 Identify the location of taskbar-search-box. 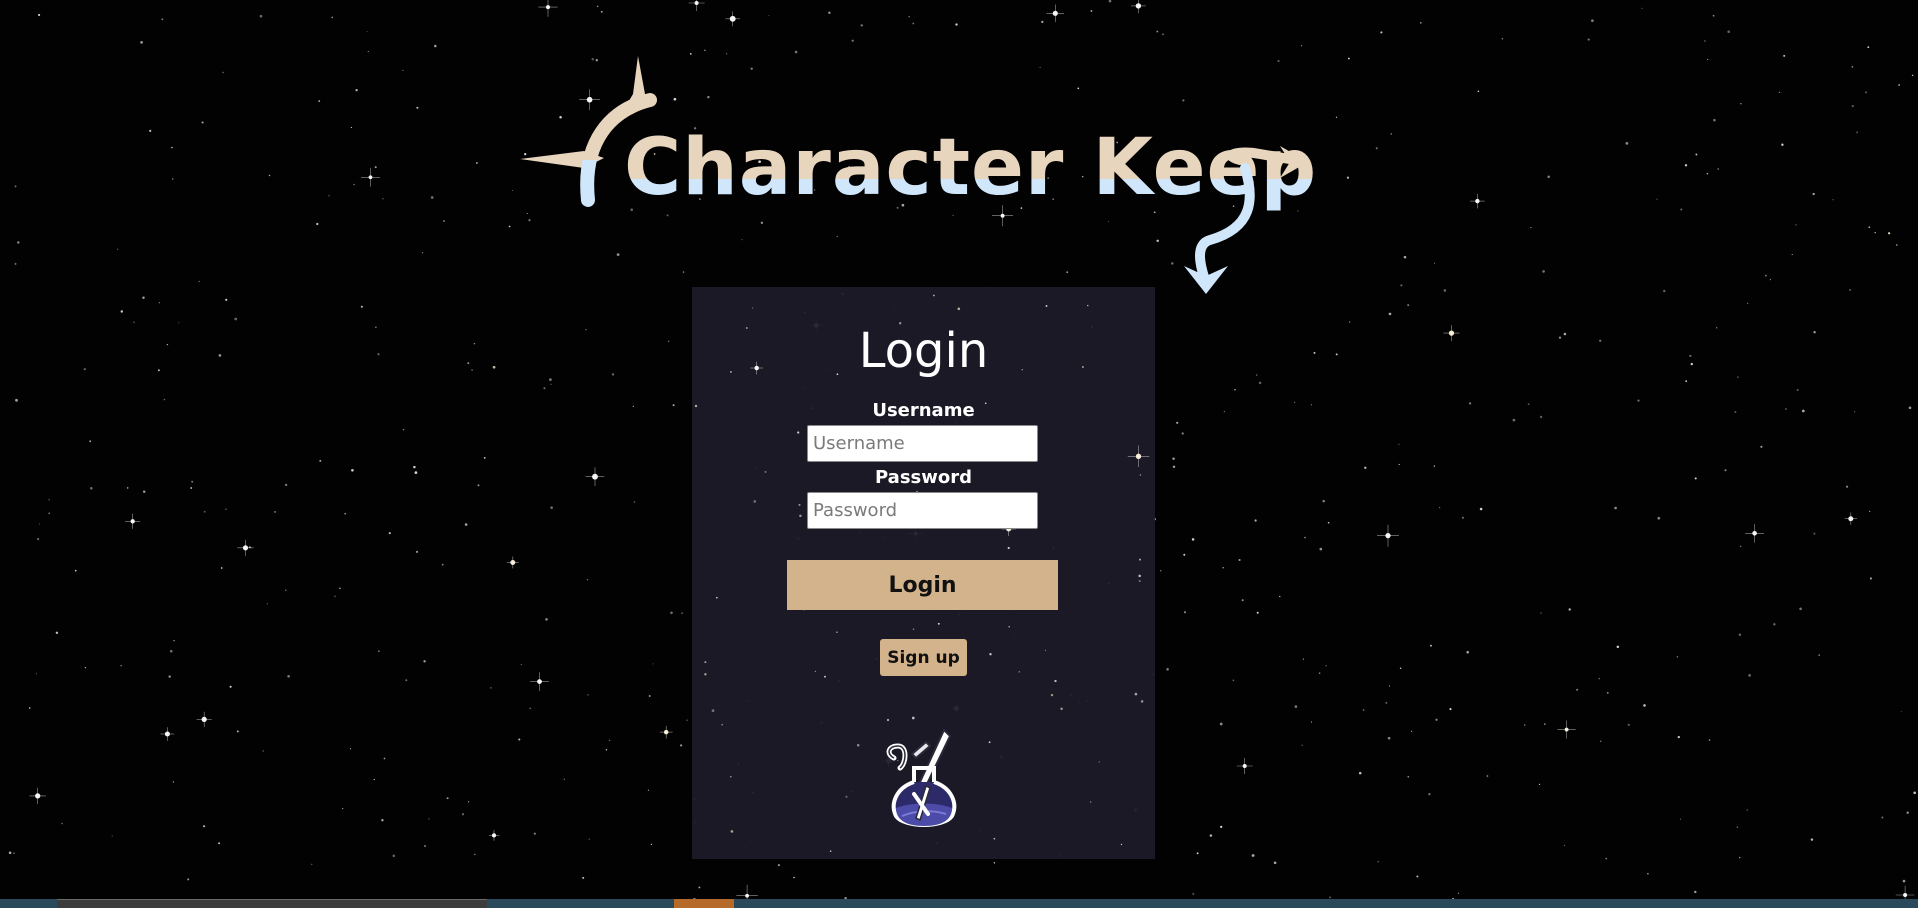
(272, 903).